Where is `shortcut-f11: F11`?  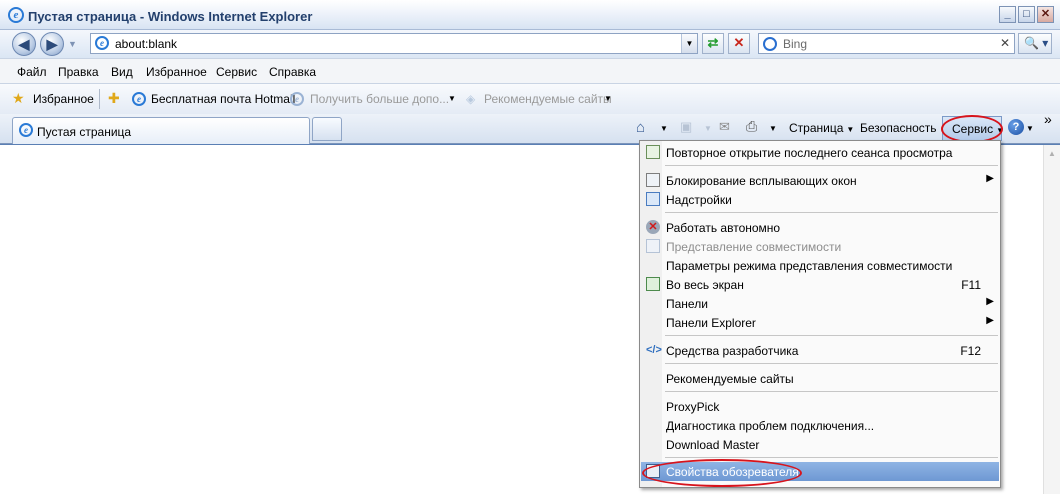
shortcut-f11: F11 is located at coordinates (971, 285).